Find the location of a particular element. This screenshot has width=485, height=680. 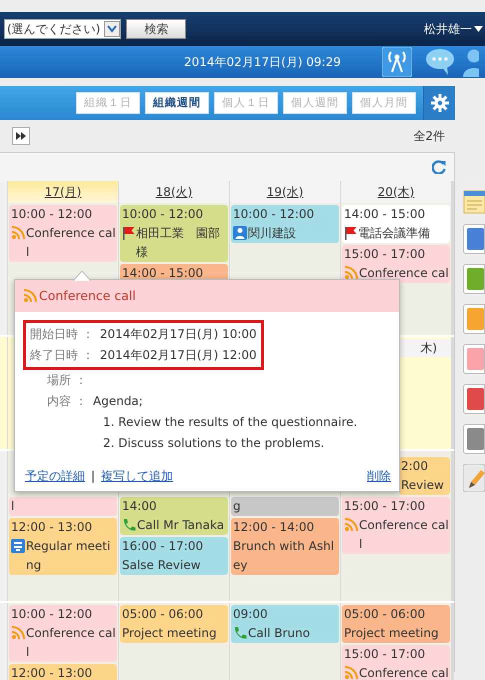

event-block: 12:00 - 14:00 Brunch with Ashl ey is located at coordinates (285, 546).